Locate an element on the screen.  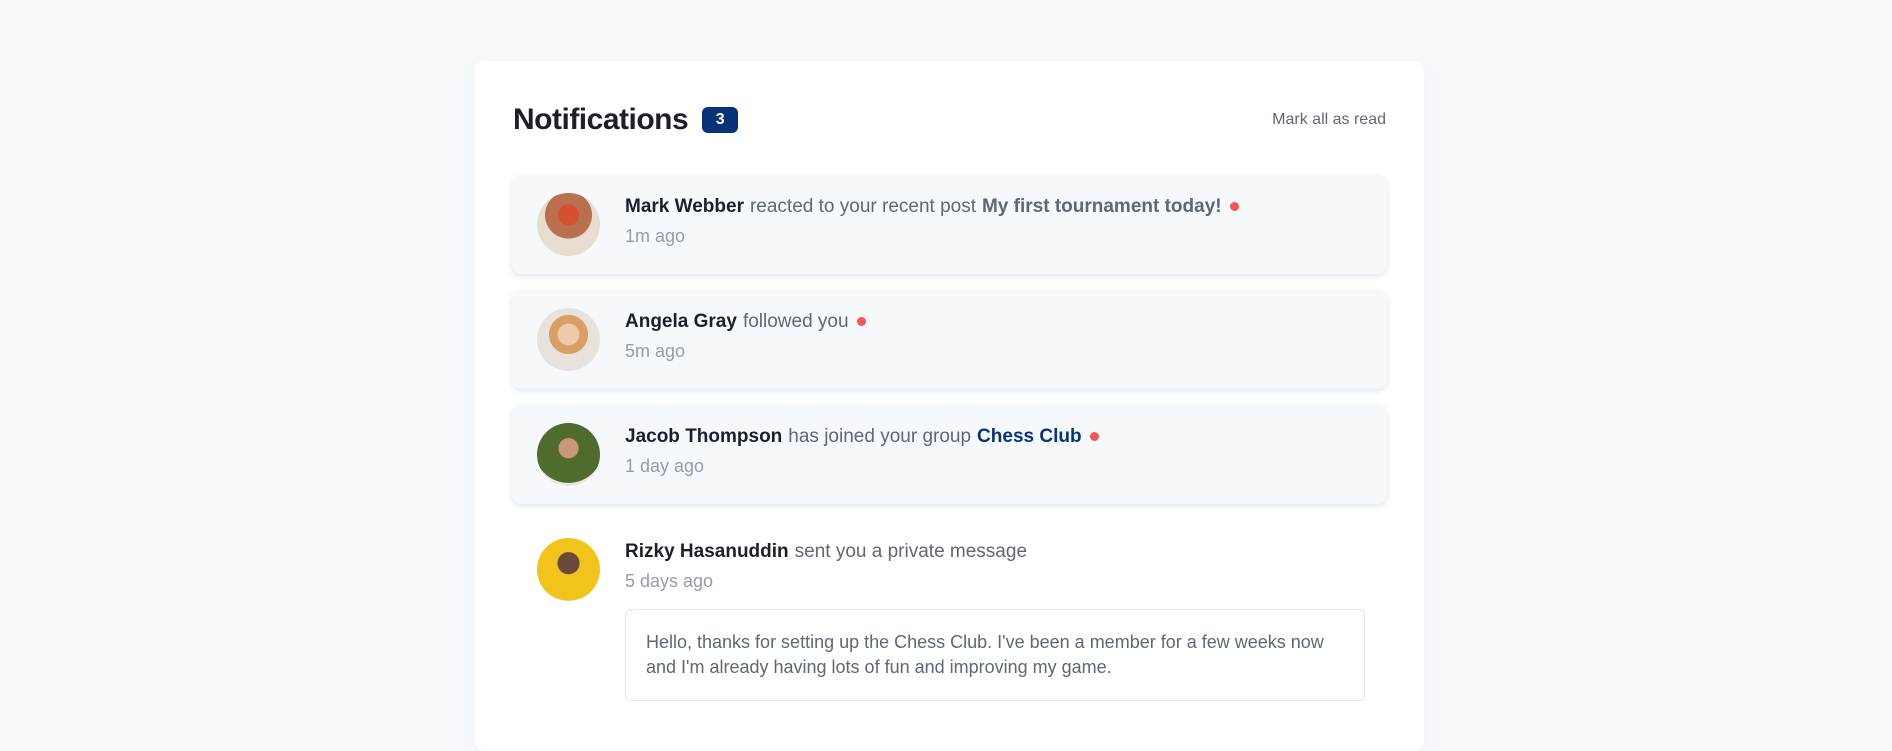
notification-item: Angela Gray followed you 5m ago is located at coordinates (949, 339).